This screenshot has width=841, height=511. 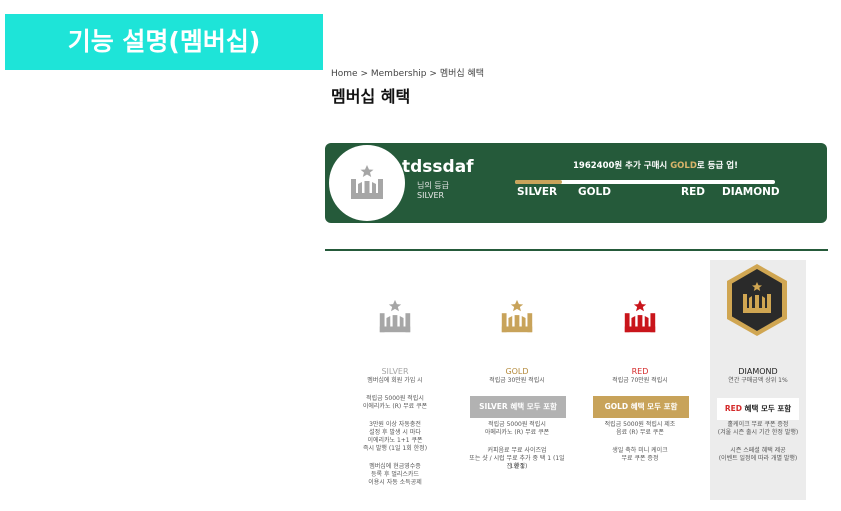 What do you see at coordinates (517, 380) in the screenshot?
I see `tier-condition: 적립금 30만원 적립시` at bounding box center [517, 380].